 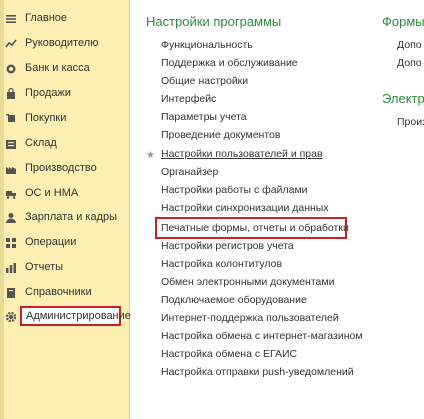 I want to click on link-organizer: Органайзер, so click(x=189, y=172).